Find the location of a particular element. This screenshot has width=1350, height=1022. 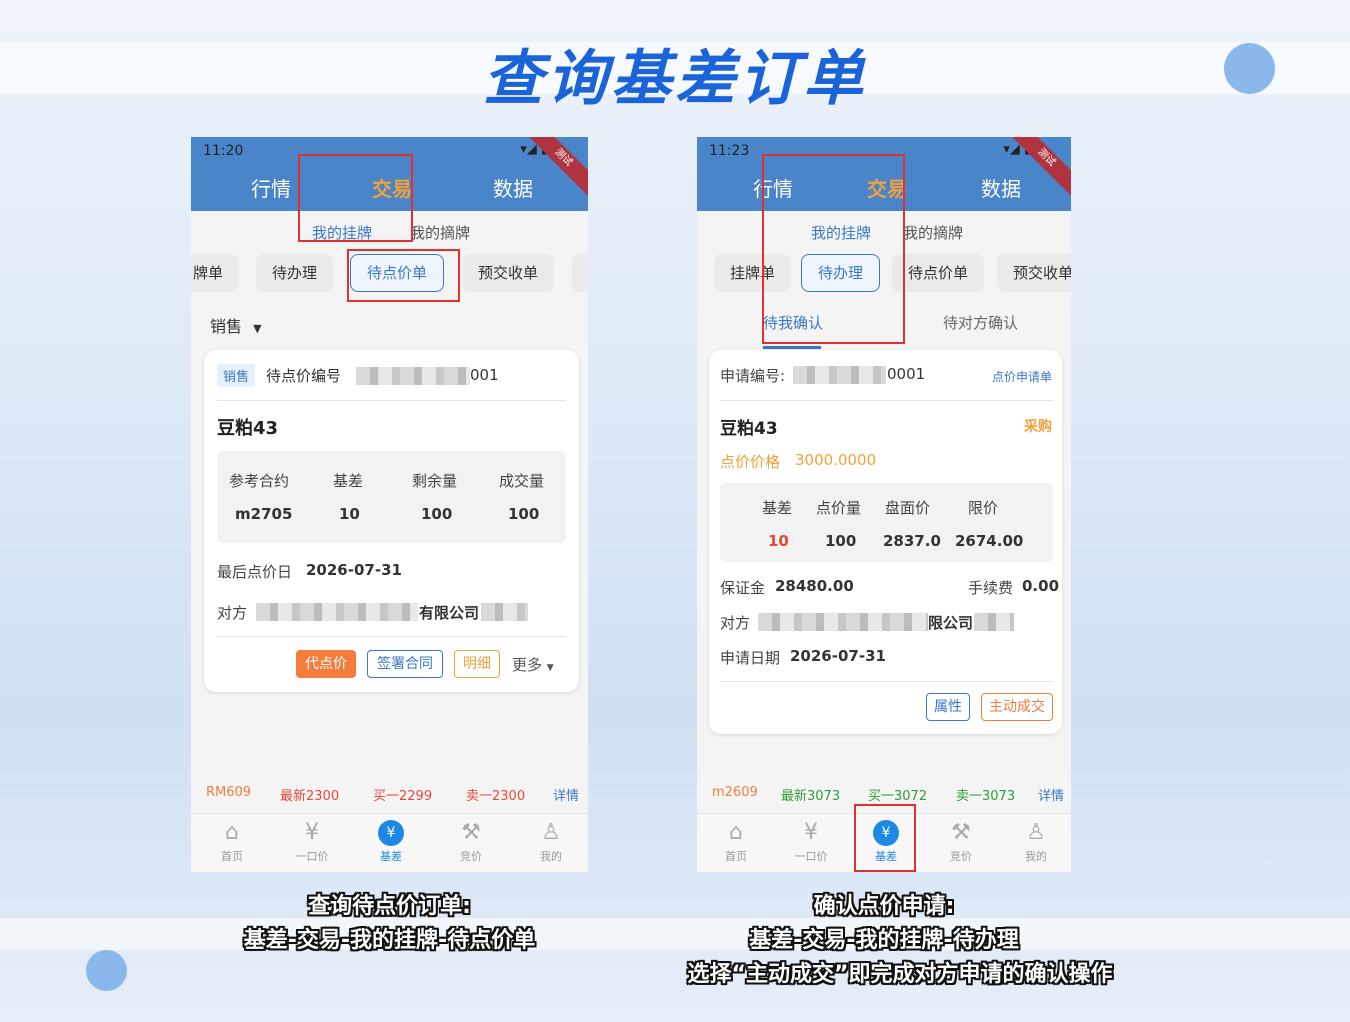

col-value-contract: m2705 is located at coordinates (264, 514).